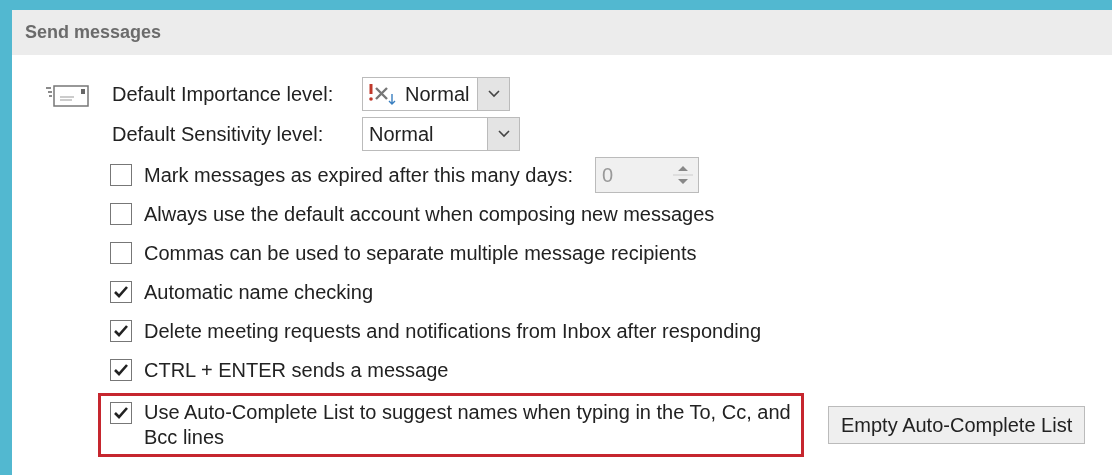 The width and height of the screenshot is (1112, 475). I want to click on option-label: Always use the default account when composing new messages, so click(429, 214).